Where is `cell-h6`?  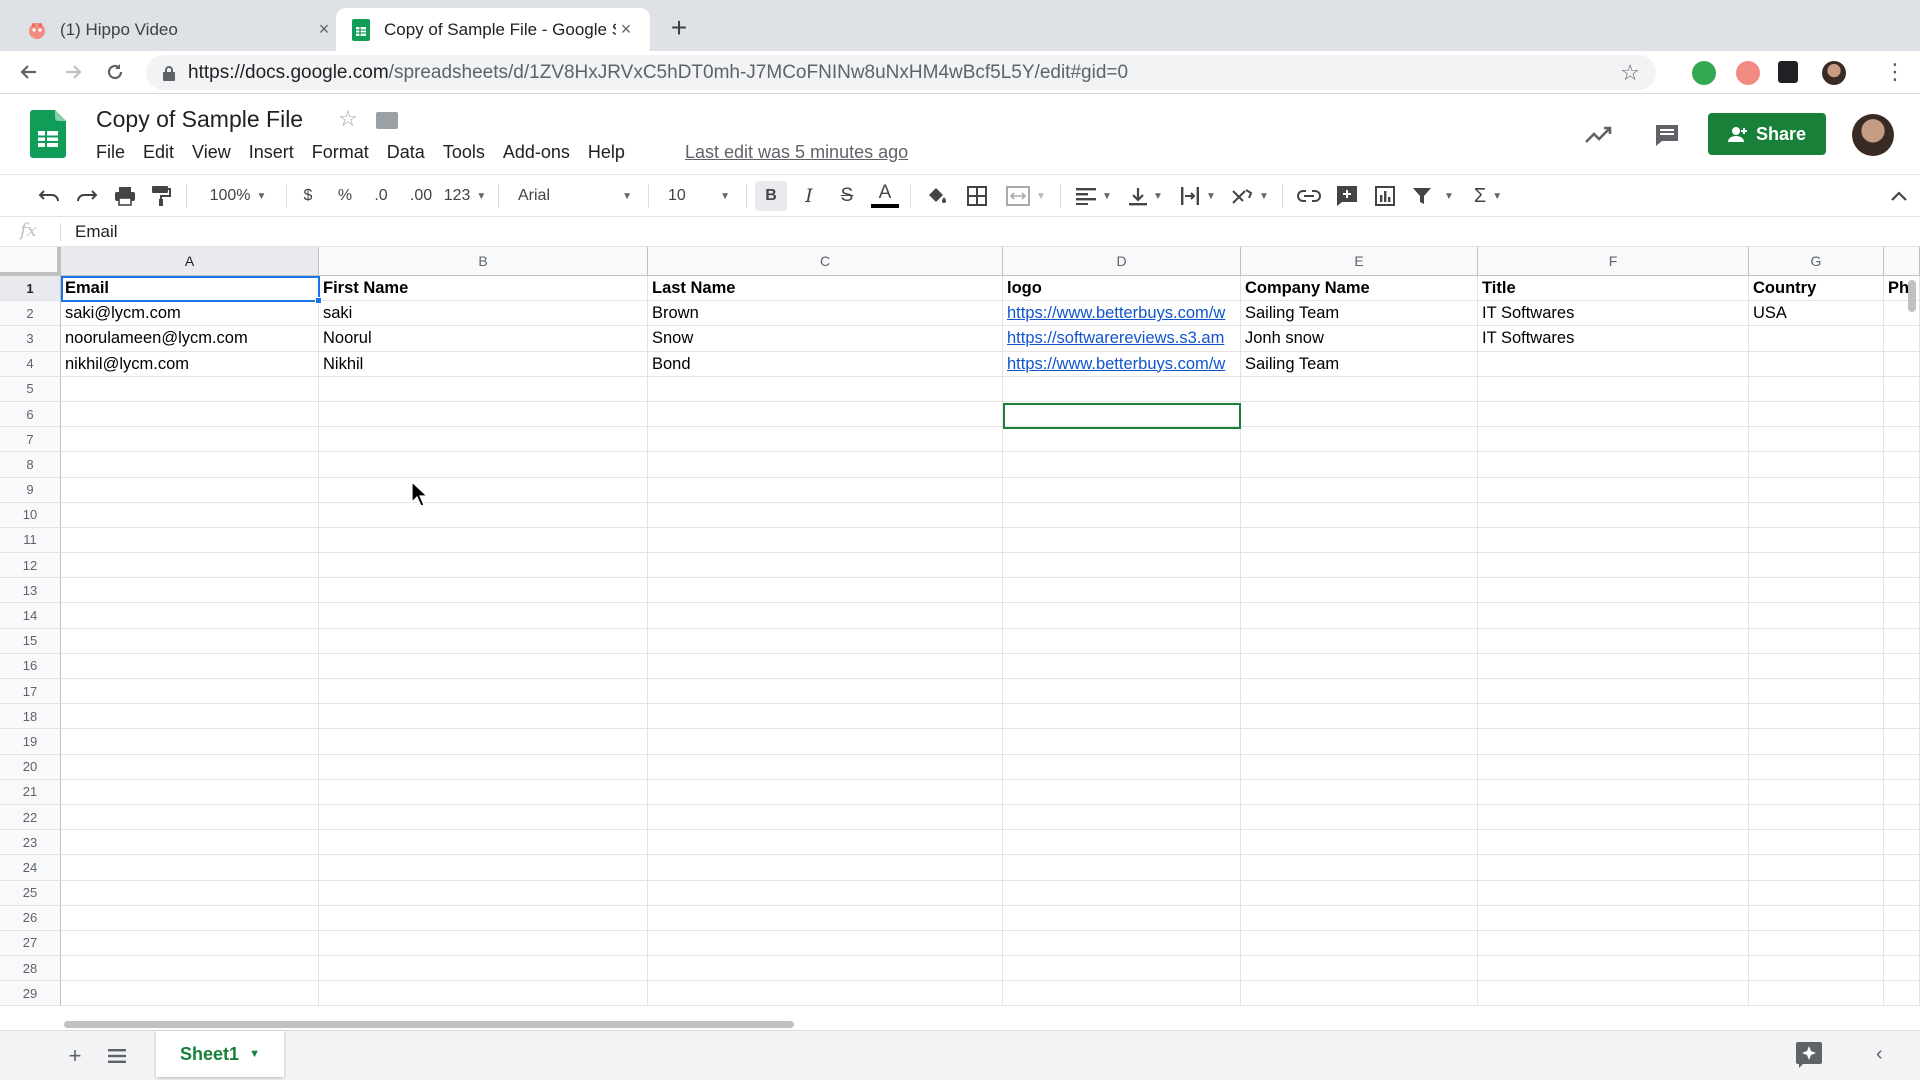 cell-h6 is located at coordinates (1902, 414).